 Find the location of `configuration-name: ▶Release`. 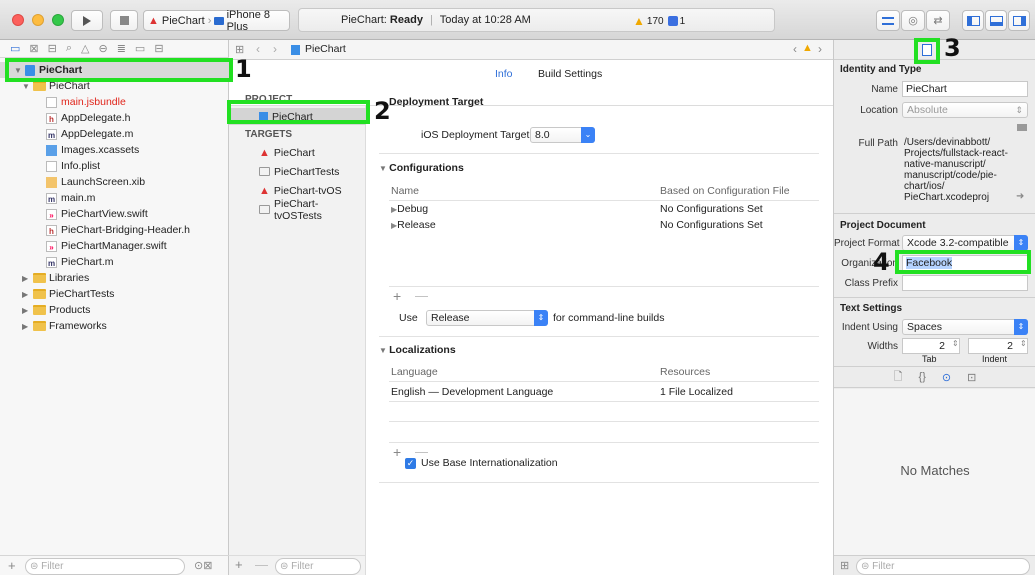

configuration-name: ▶Release is located at coordinates (413, 225).